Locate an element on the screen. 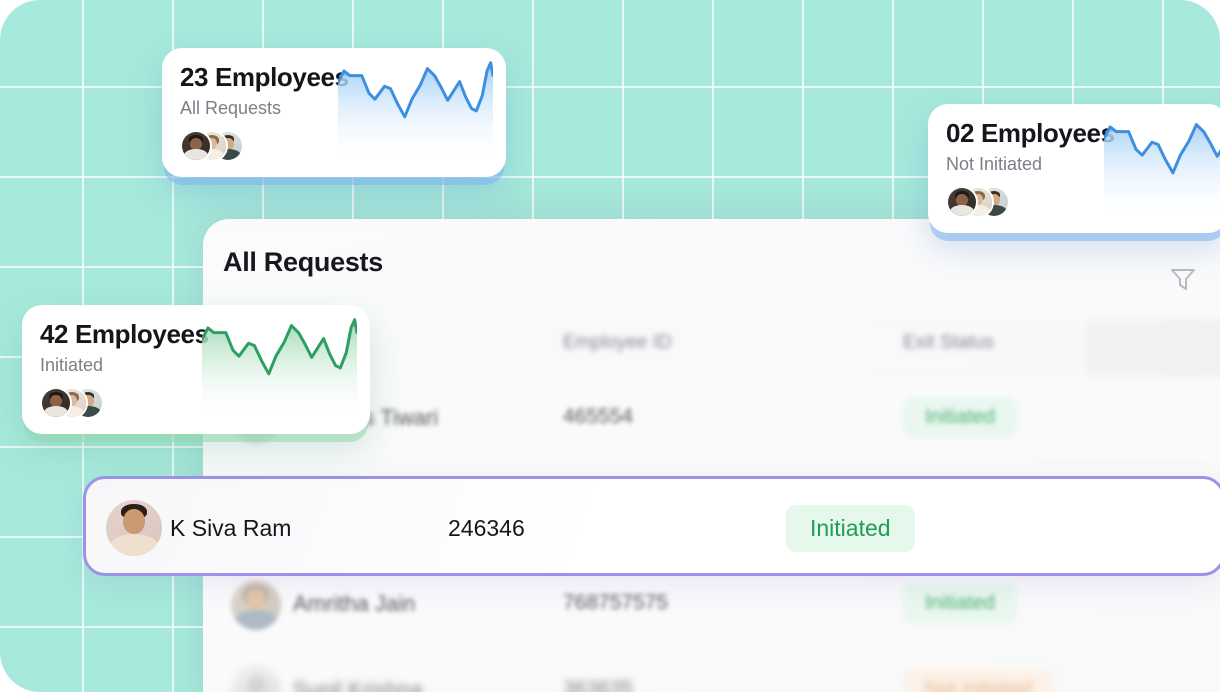 Image resolution: width=1220 pixels, height=692 pixels. table-row: Sunil Krishna 363635 Not Initiated is located at coordinates (711, 670).